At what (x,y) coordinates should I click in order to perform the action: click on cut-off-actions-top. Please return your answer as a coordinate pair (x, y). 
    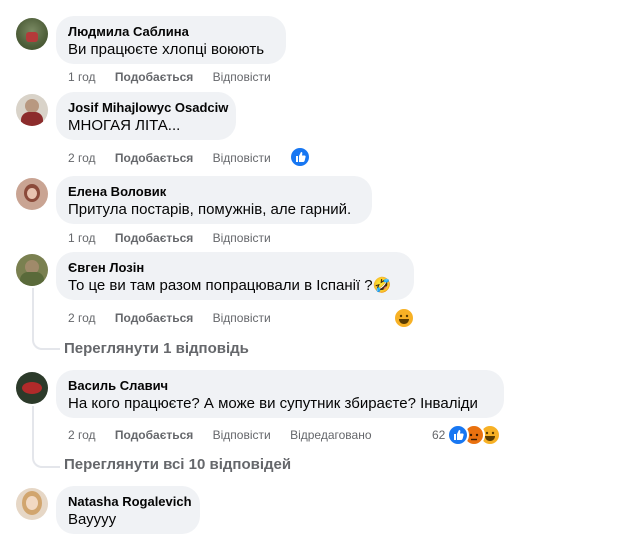
    Looking at the image, I should click on (168, 1).